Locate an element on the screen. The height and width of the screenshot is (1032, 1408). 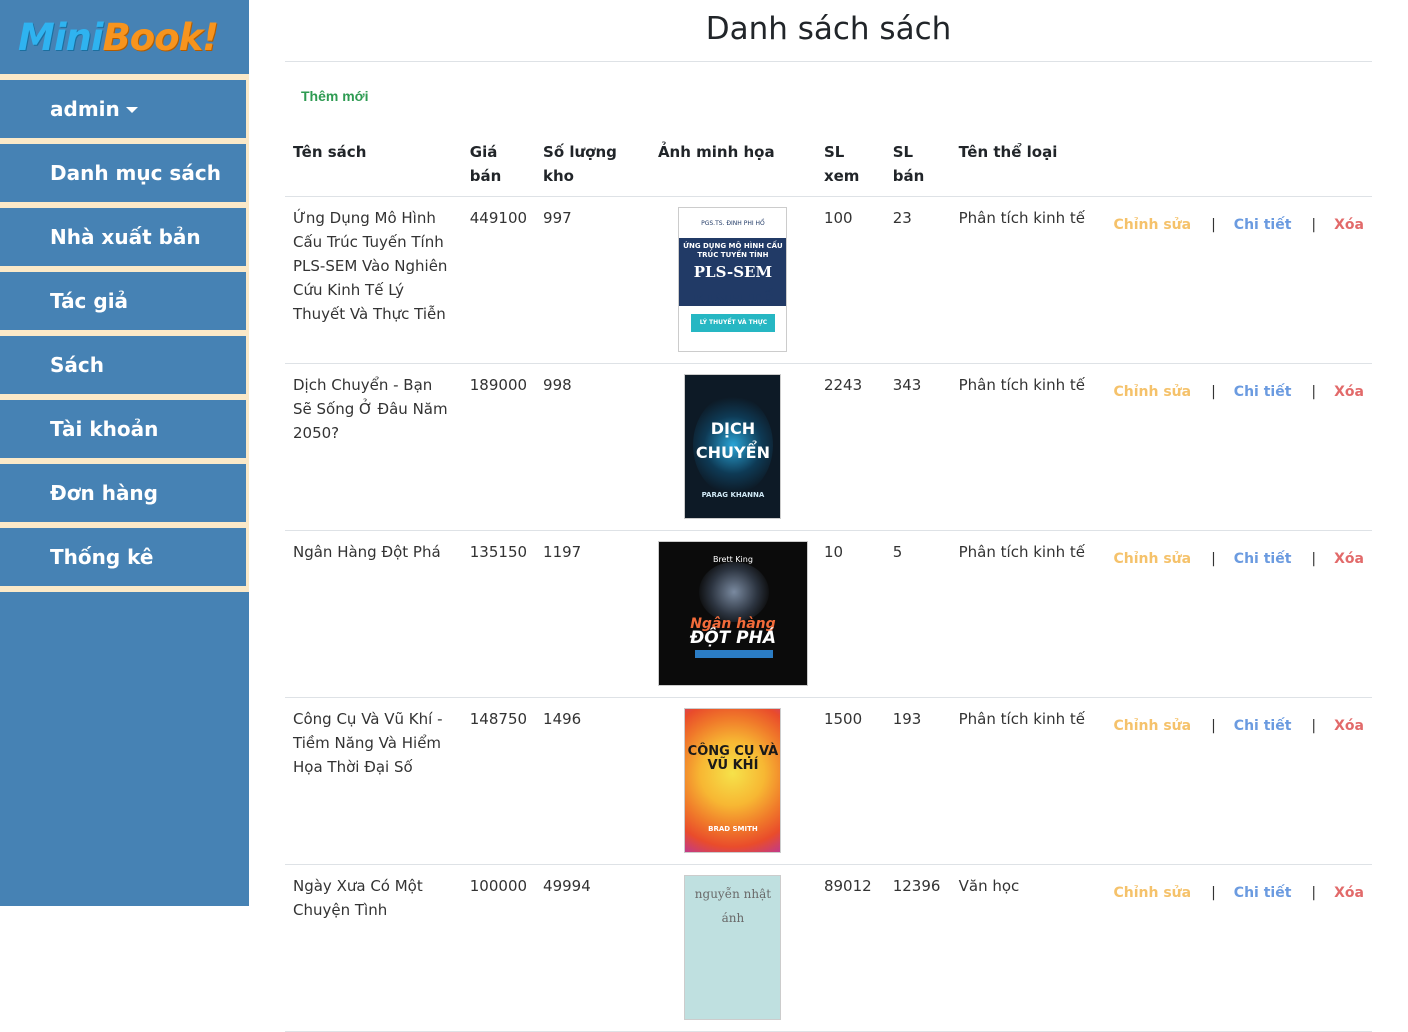
header-sold-line2: bán is located at coordinates (908, 176).